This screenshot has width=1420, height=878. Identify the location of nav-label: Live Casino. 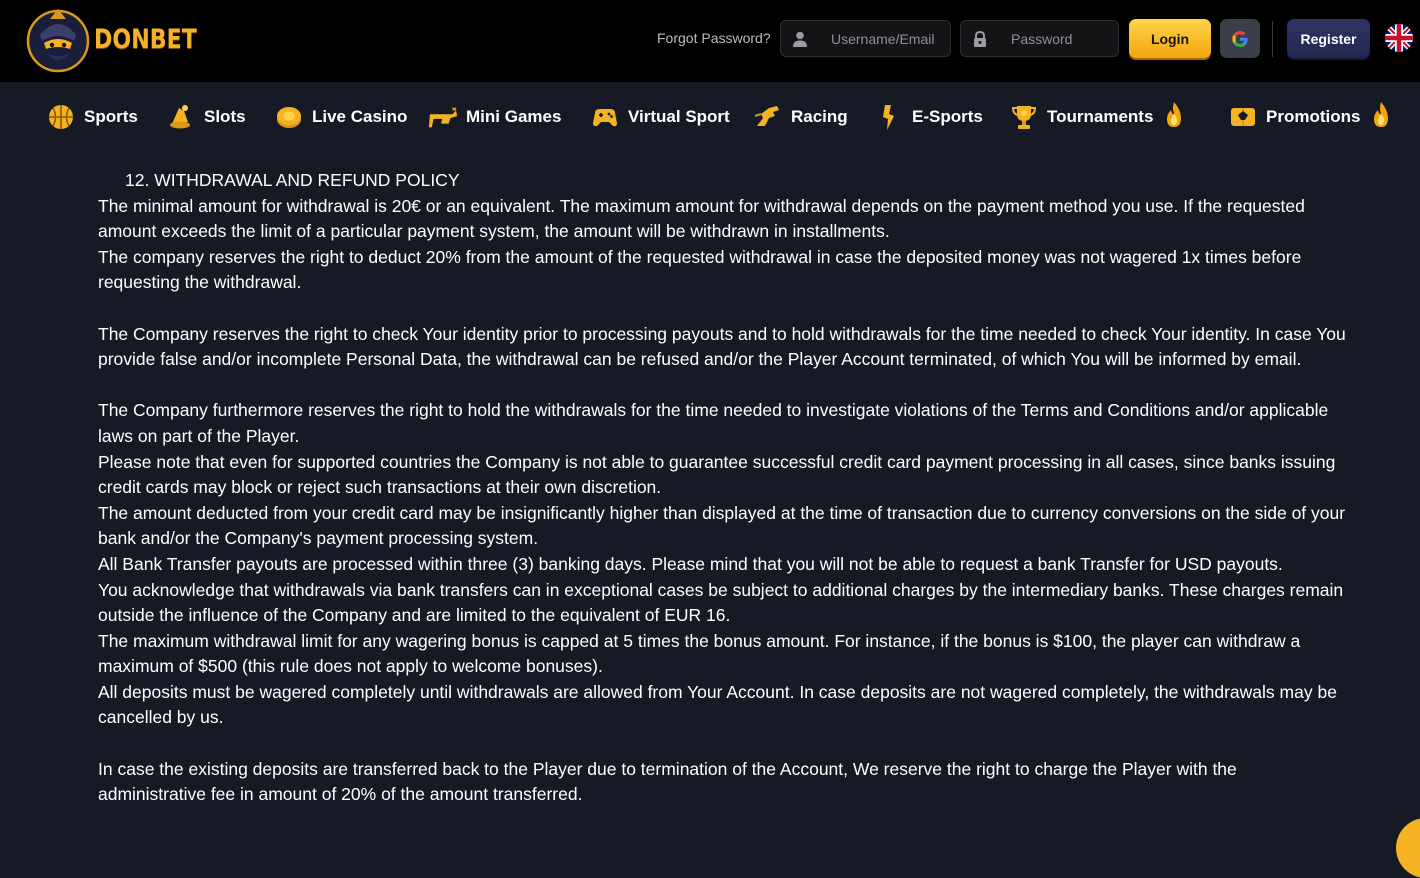
(360, 116).